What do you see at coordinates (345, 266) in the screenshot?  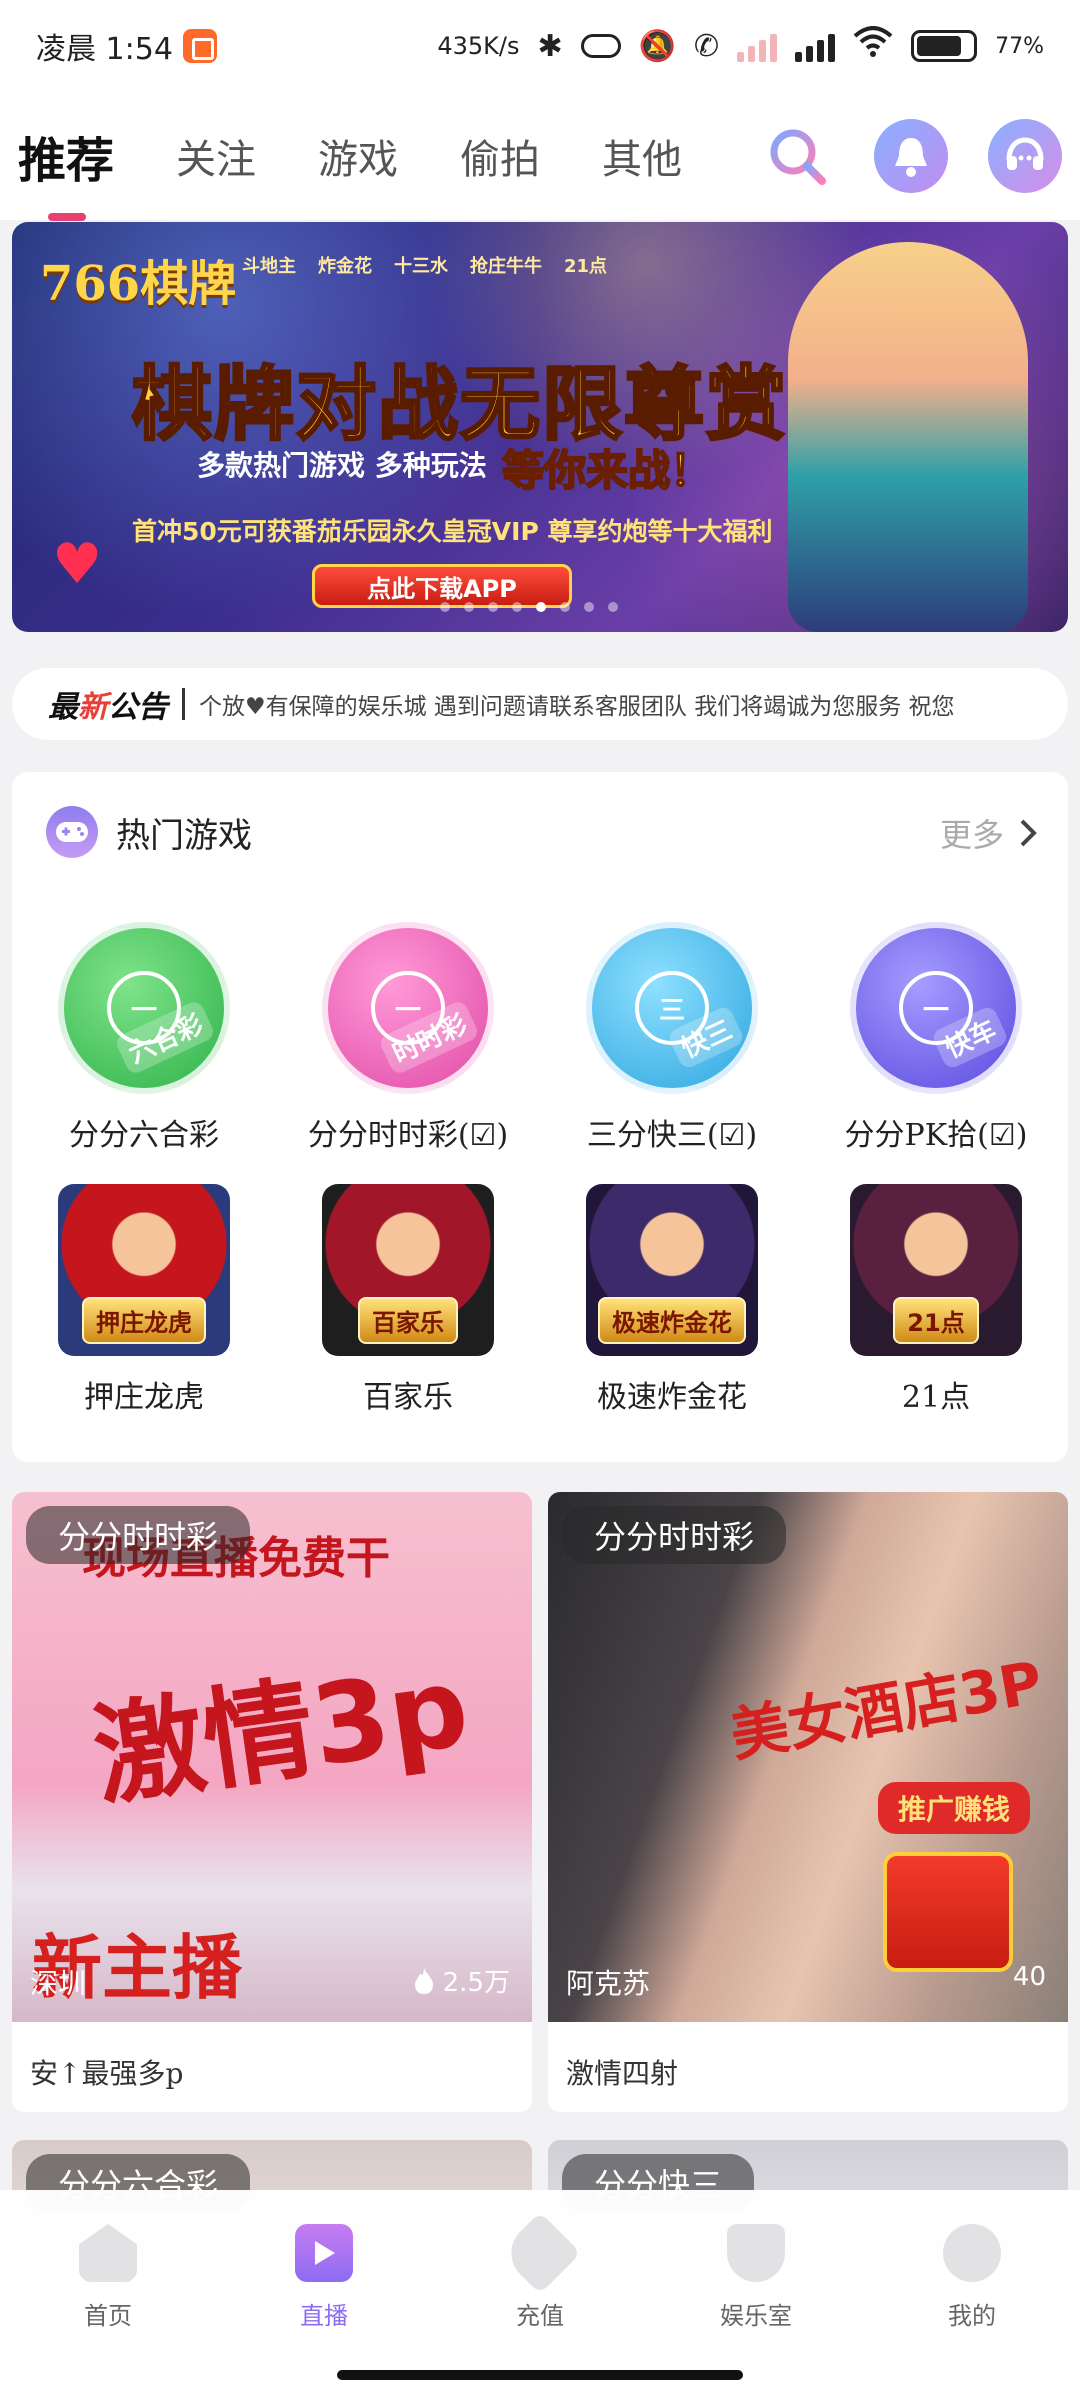 I see `banner-tag: 炸金花` at bounding box center [345, 266].